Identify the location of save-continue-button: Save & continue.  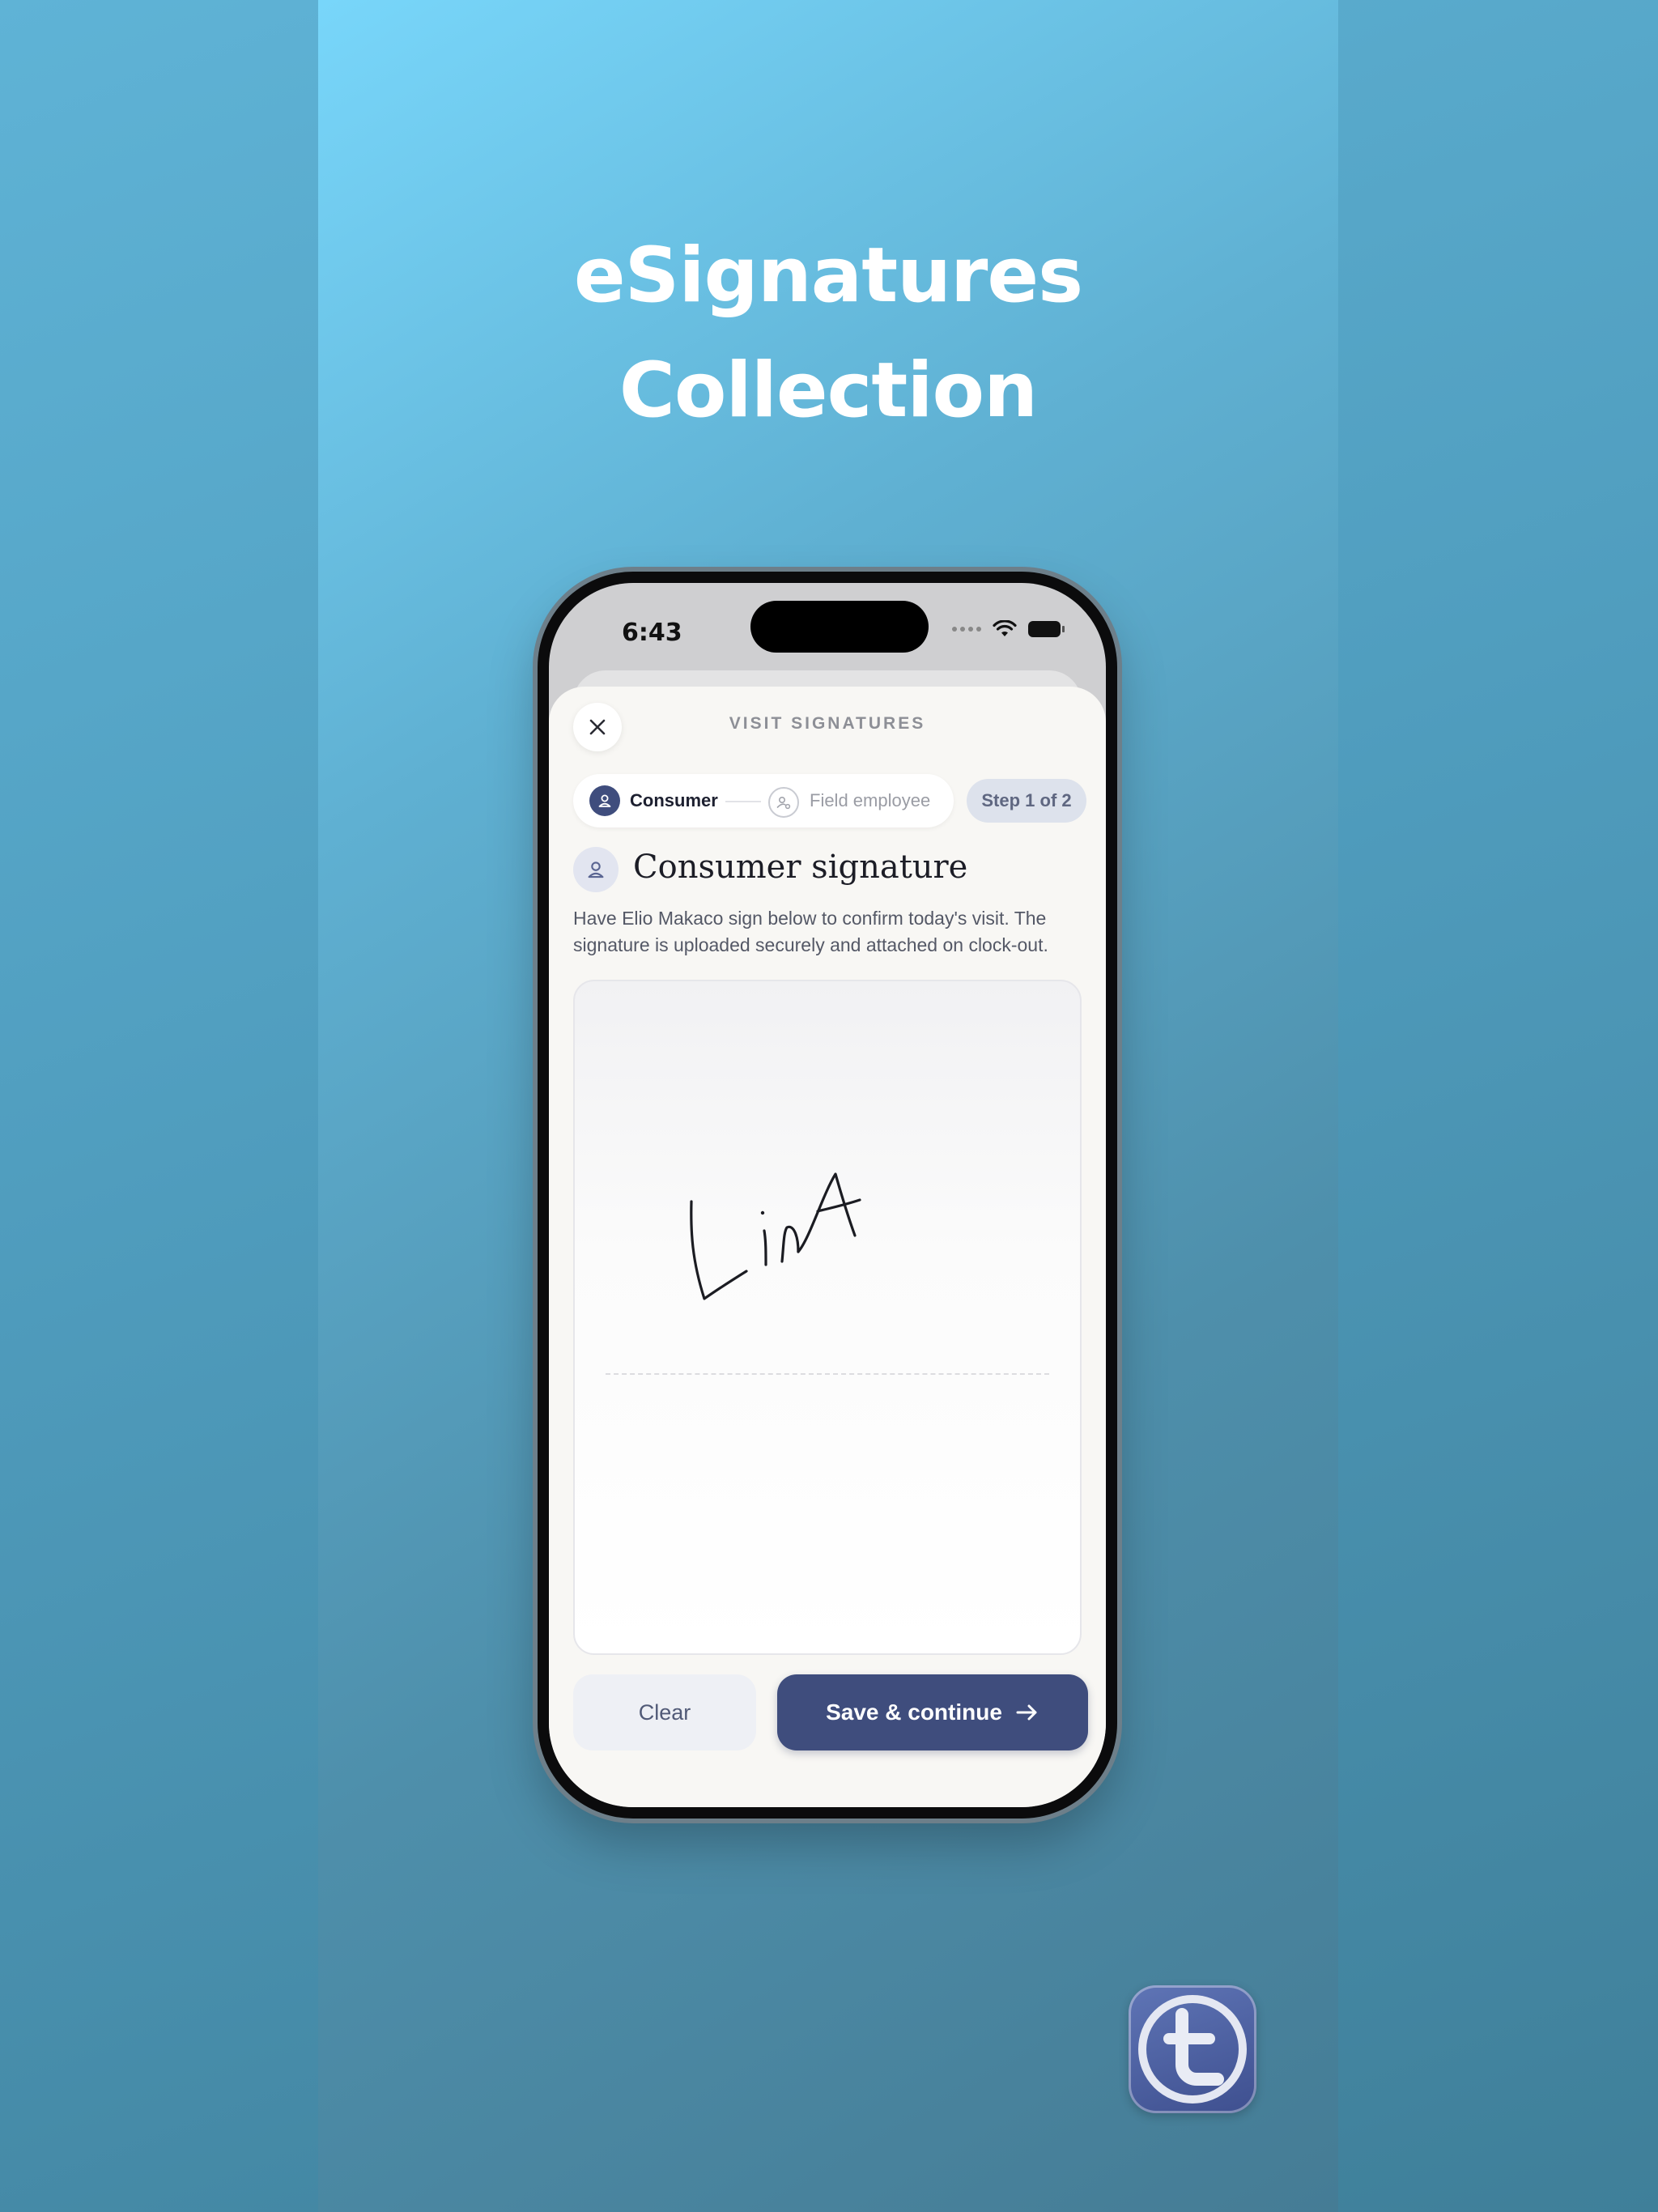
(932, 1712).